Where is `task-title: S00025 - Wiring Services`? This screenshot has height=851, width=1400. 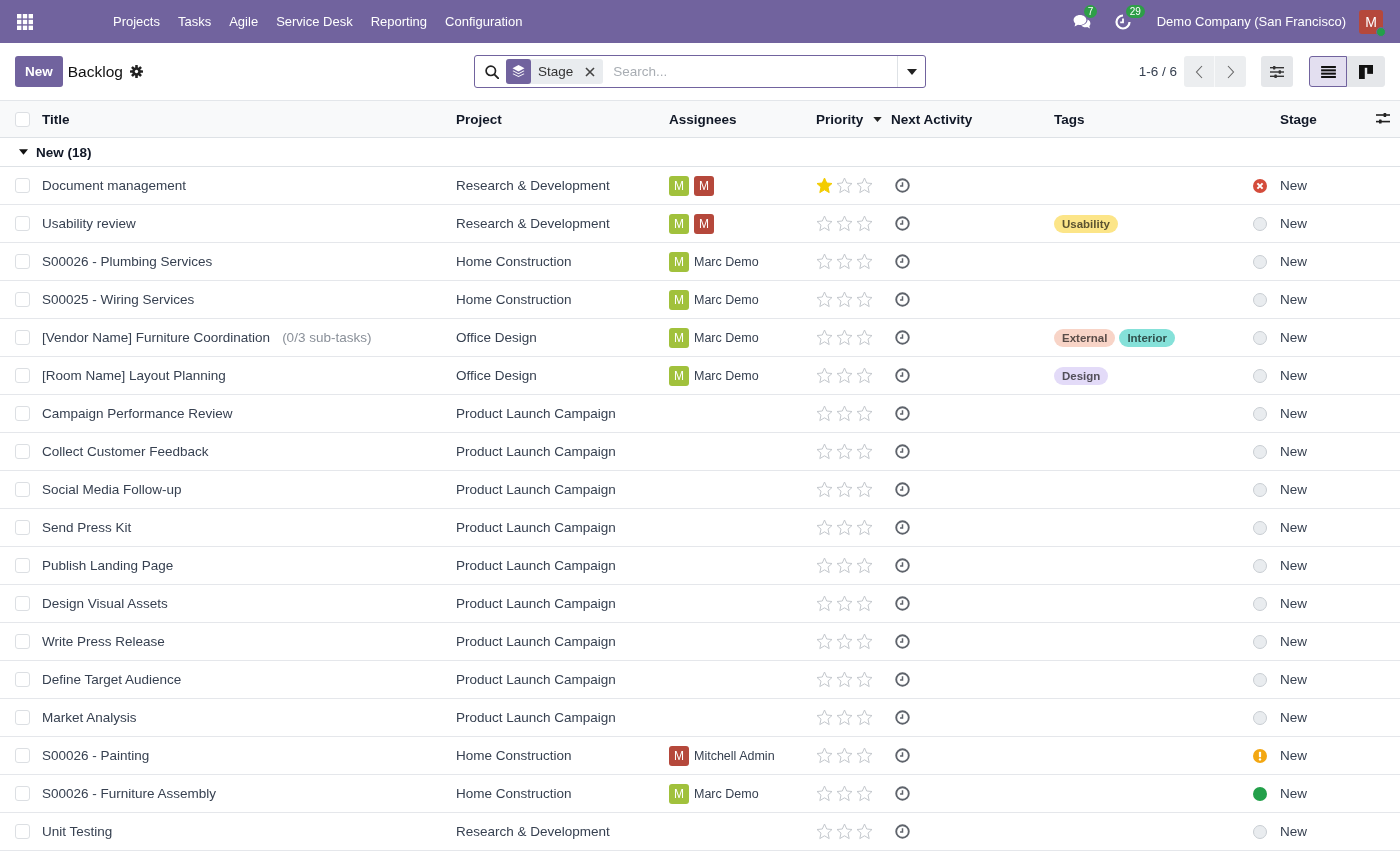
task-title: S00025 - Wiring Services is located at coordinates (118, 299).